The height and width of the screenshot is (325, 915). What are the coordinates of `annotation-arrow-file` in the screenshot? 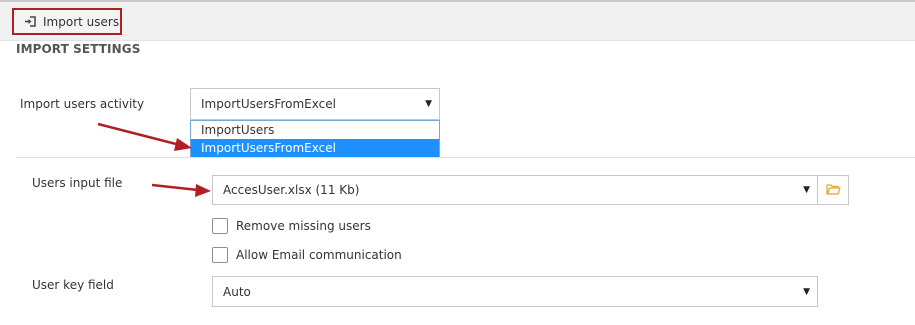 It's located at (181, 190).